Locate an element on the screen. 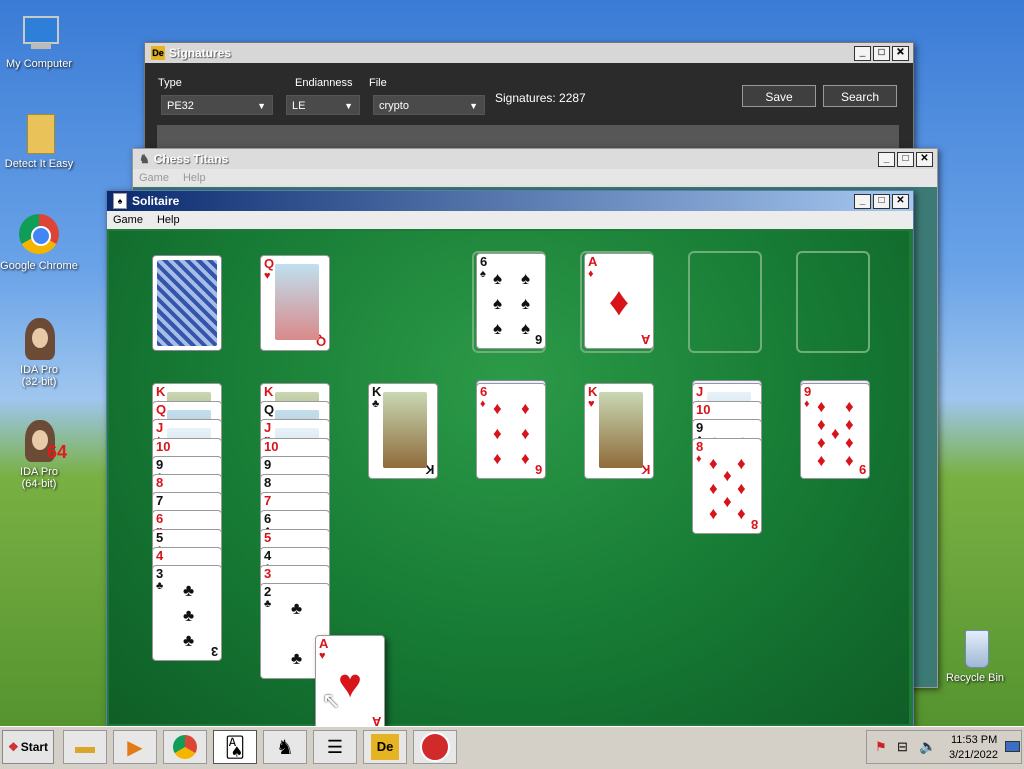  taskbar-chess-titans: ♞ is located at coordinates (285, 747).